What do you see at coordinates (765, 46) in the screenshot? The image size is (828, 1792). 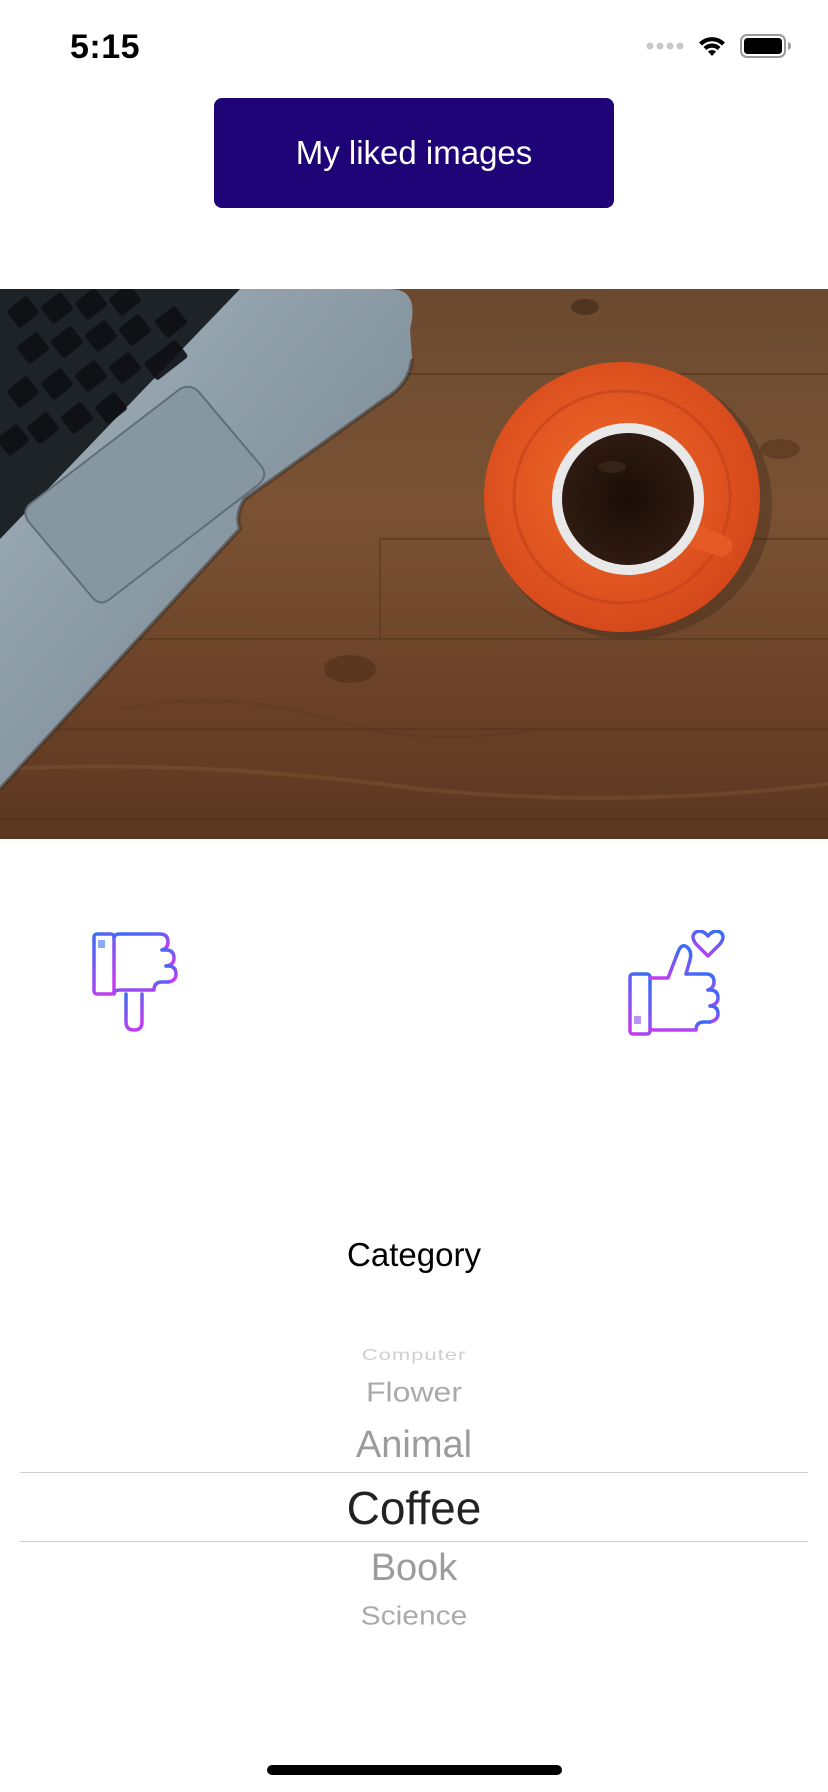 I see `battery-icon` at bounding box center [765, 46].